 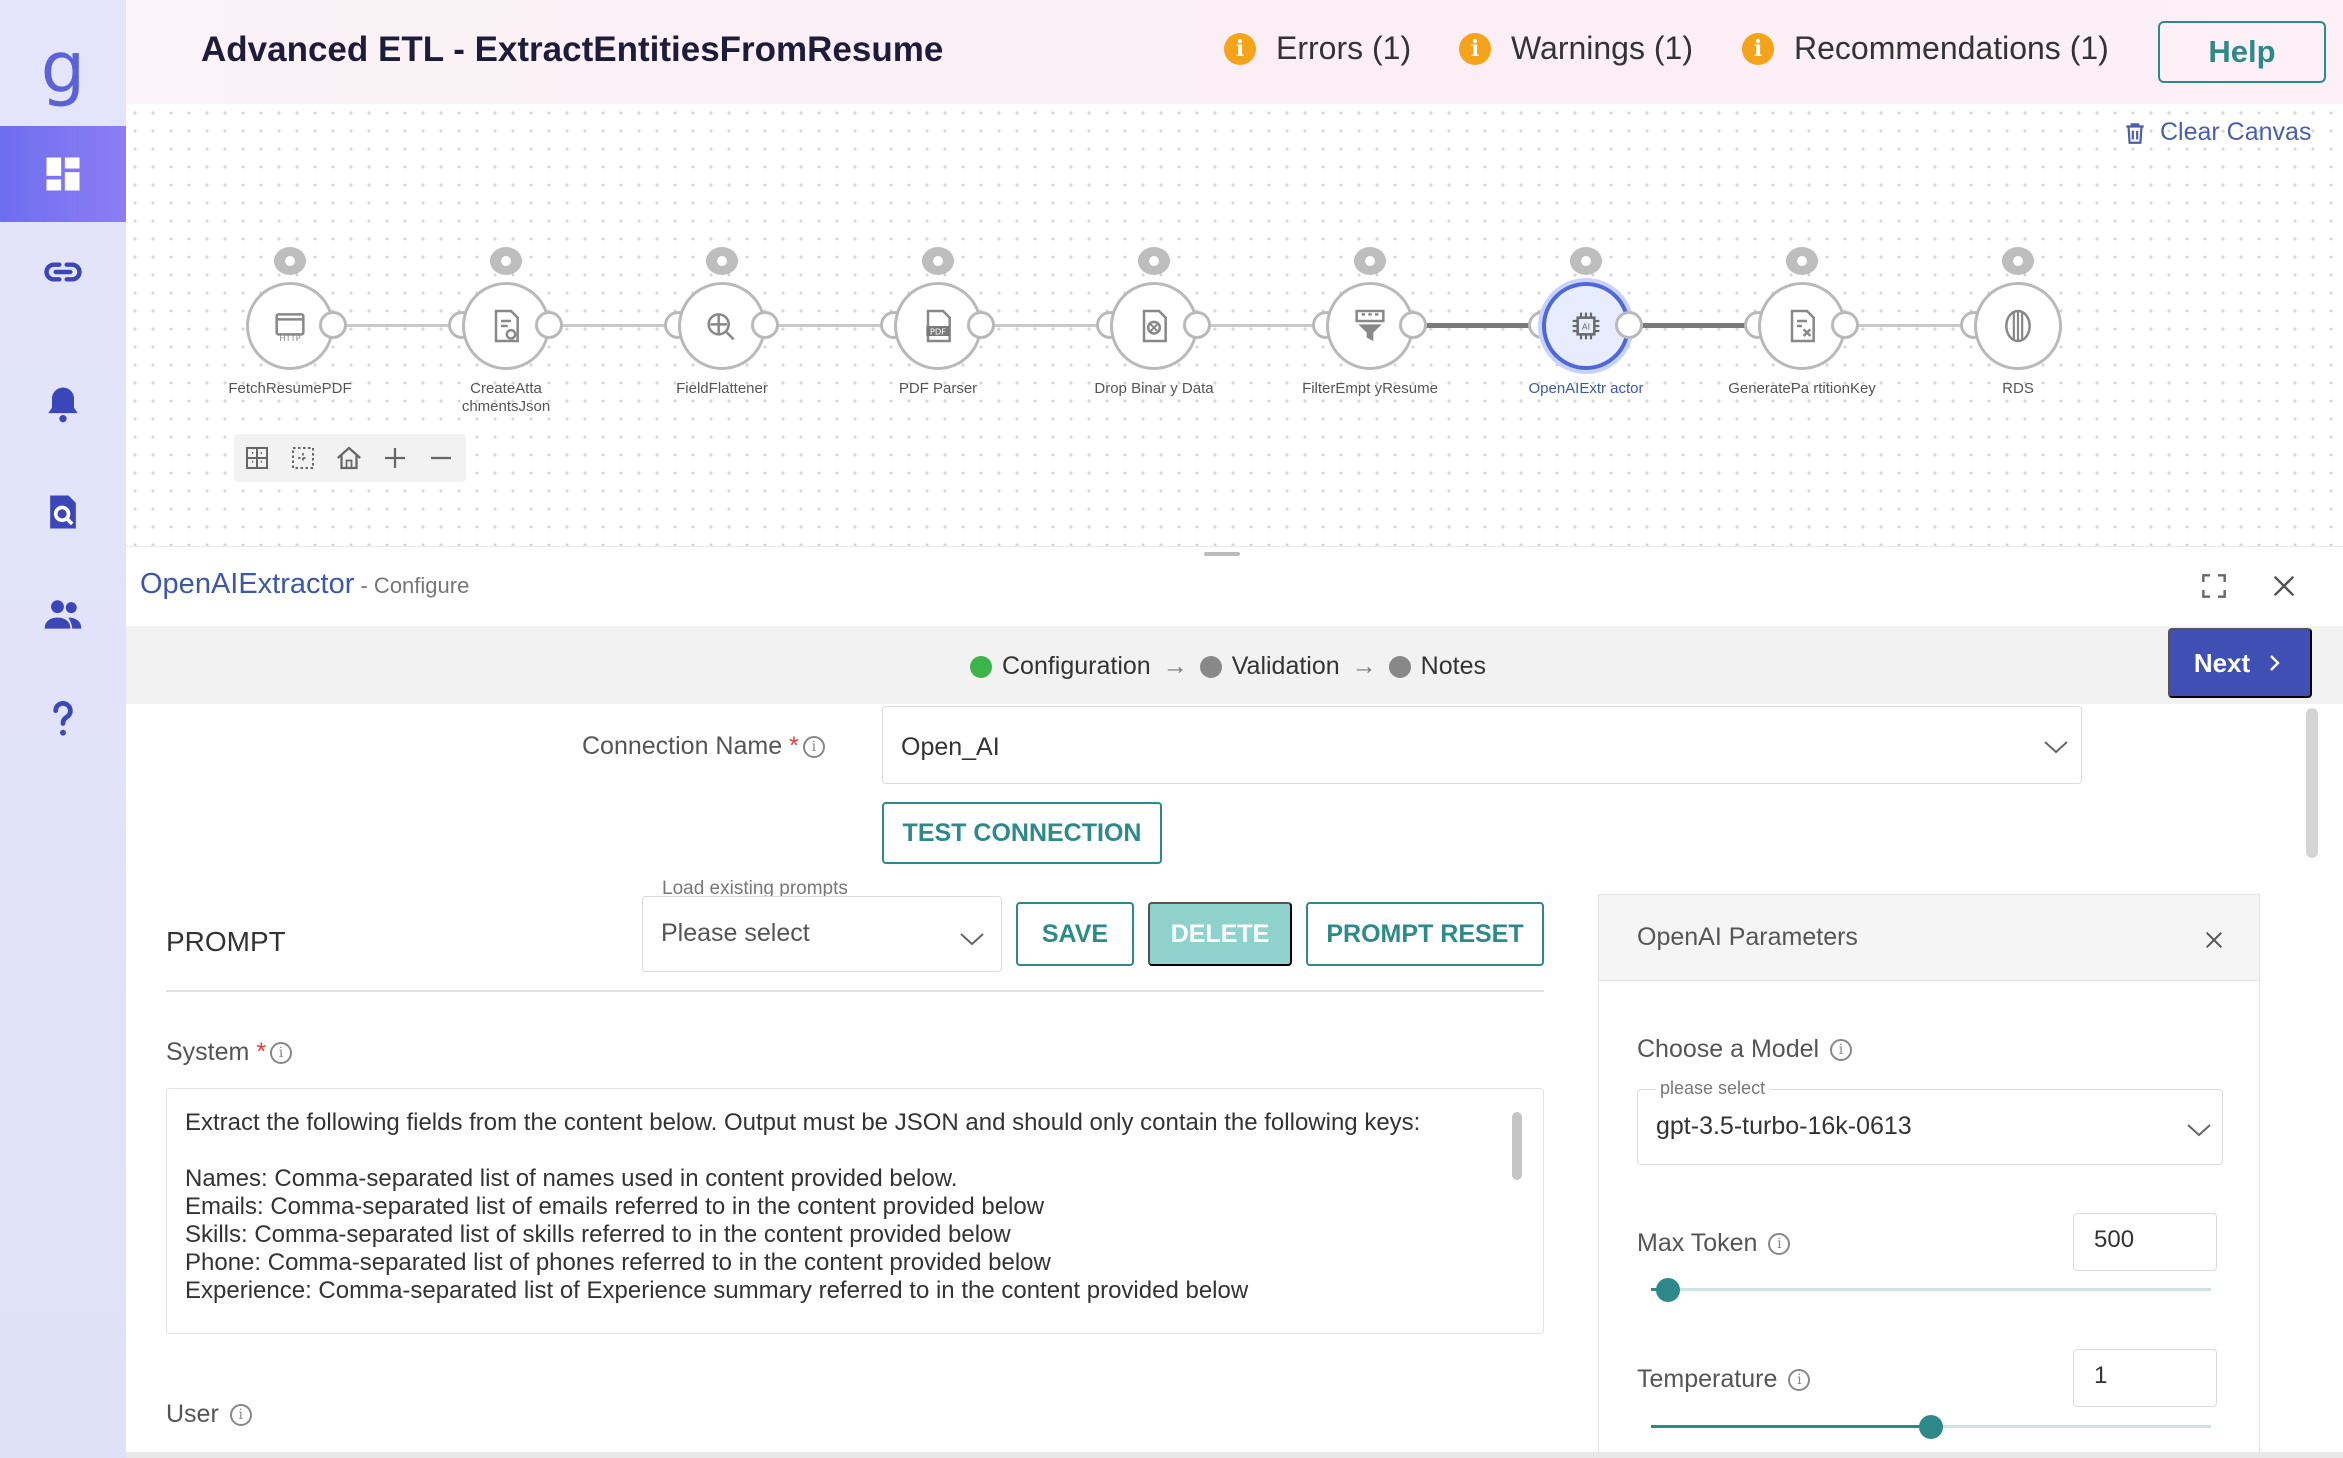 I want to click on link-icon, so click(x=63, y=272).